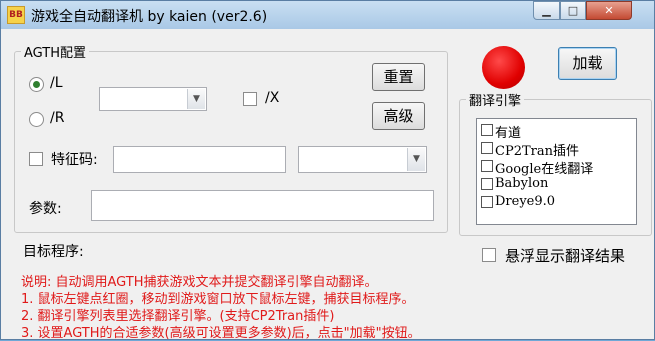 The height and width of the screenshot is (341, 655). I want to click on engine-list: 有道 CP2Tran插件 Google在线翻译 Babylon Dreye9.0, so click(556, 171).